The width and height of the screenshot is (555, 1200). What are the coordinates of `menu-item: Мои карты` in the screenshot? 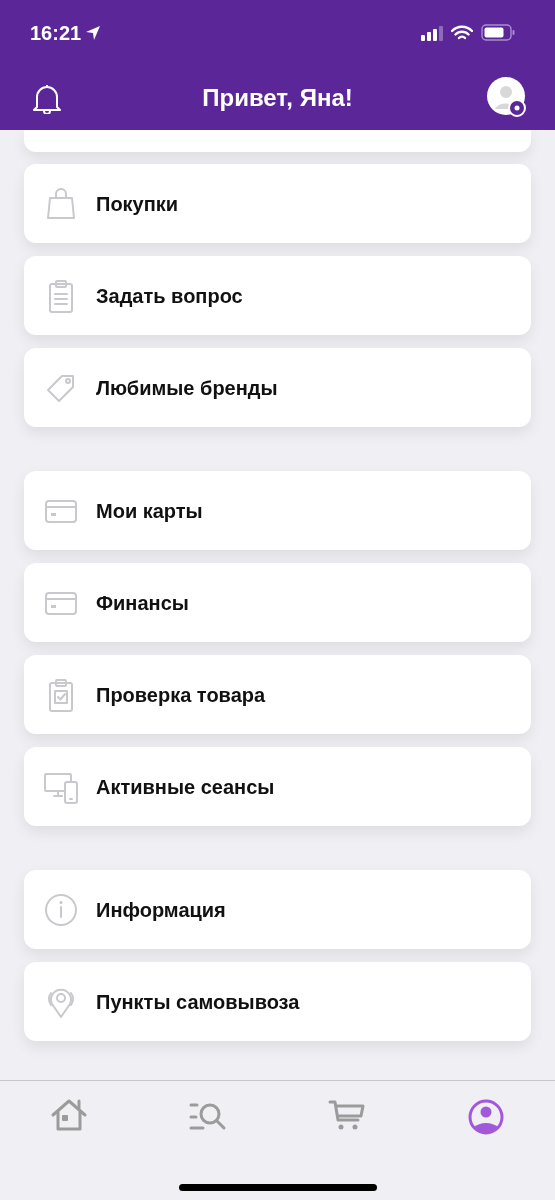 It's located at (277, 510).